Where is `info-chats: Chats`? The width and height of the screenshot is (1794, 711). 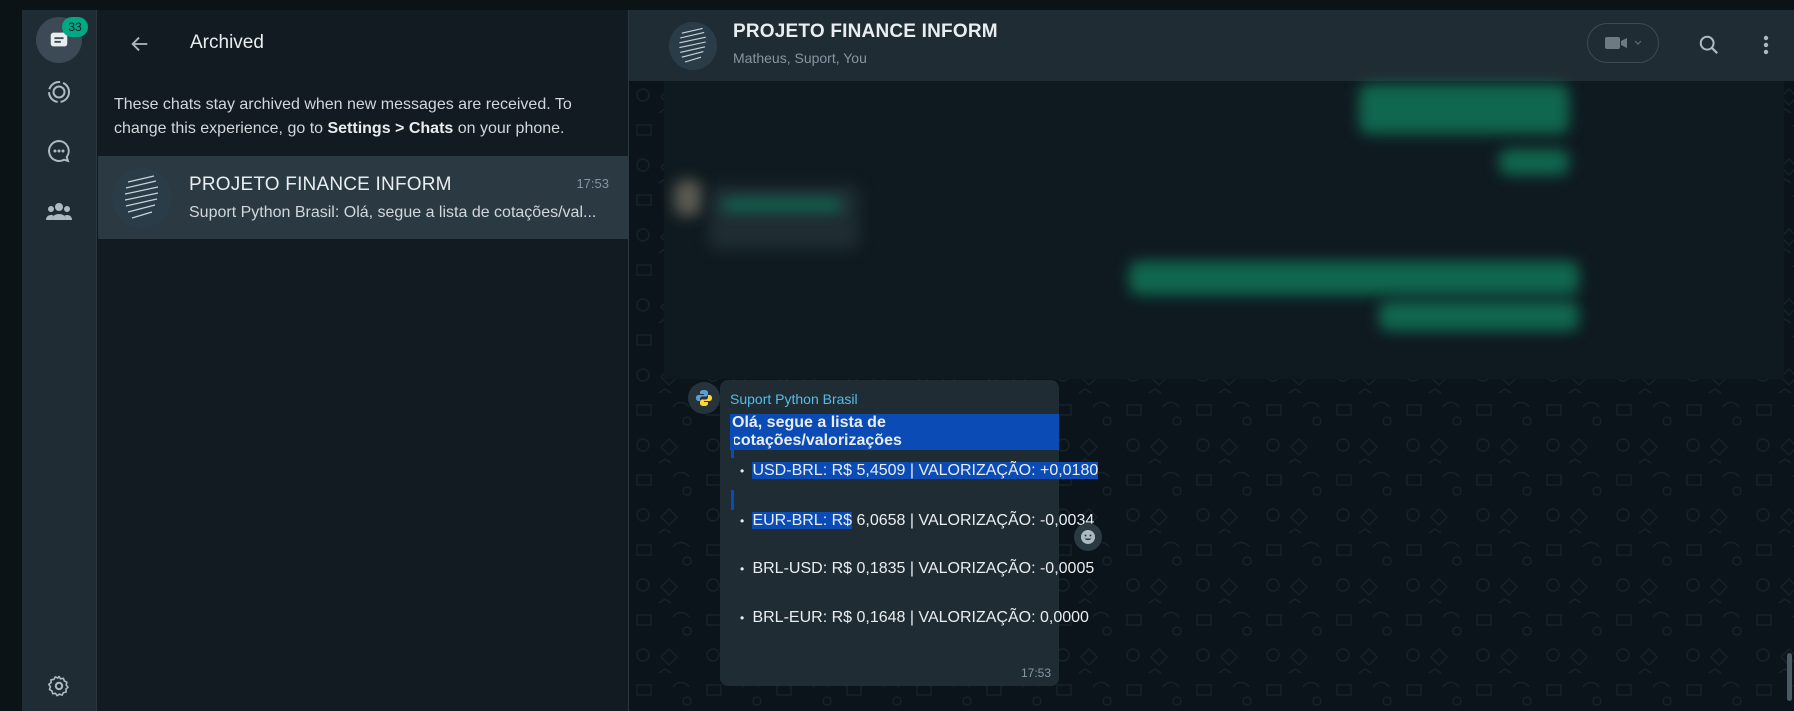 info-chats: Chats is located at coordinates (431, 128).